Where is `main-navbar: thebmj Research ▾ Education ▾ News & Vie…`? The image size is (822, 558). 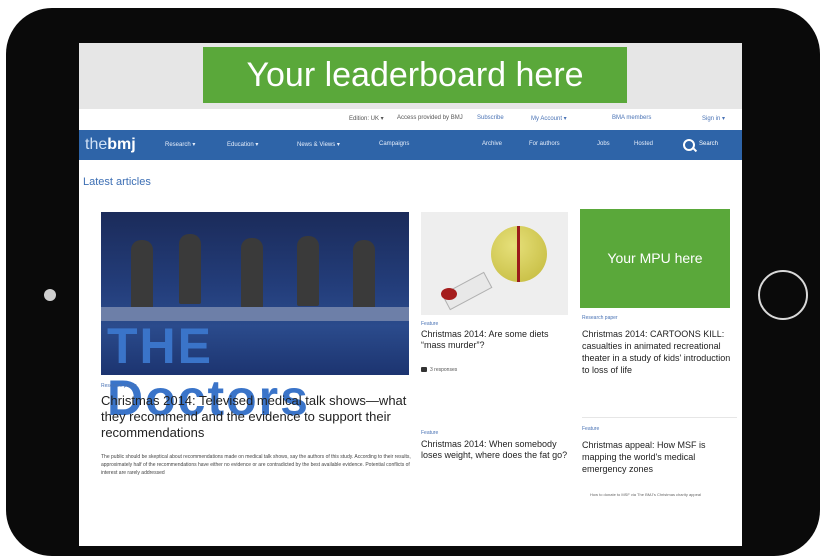
main-navbar: thebmj Research ▾ Education ▾ News & Vie… is located at coordinates (410, 145).